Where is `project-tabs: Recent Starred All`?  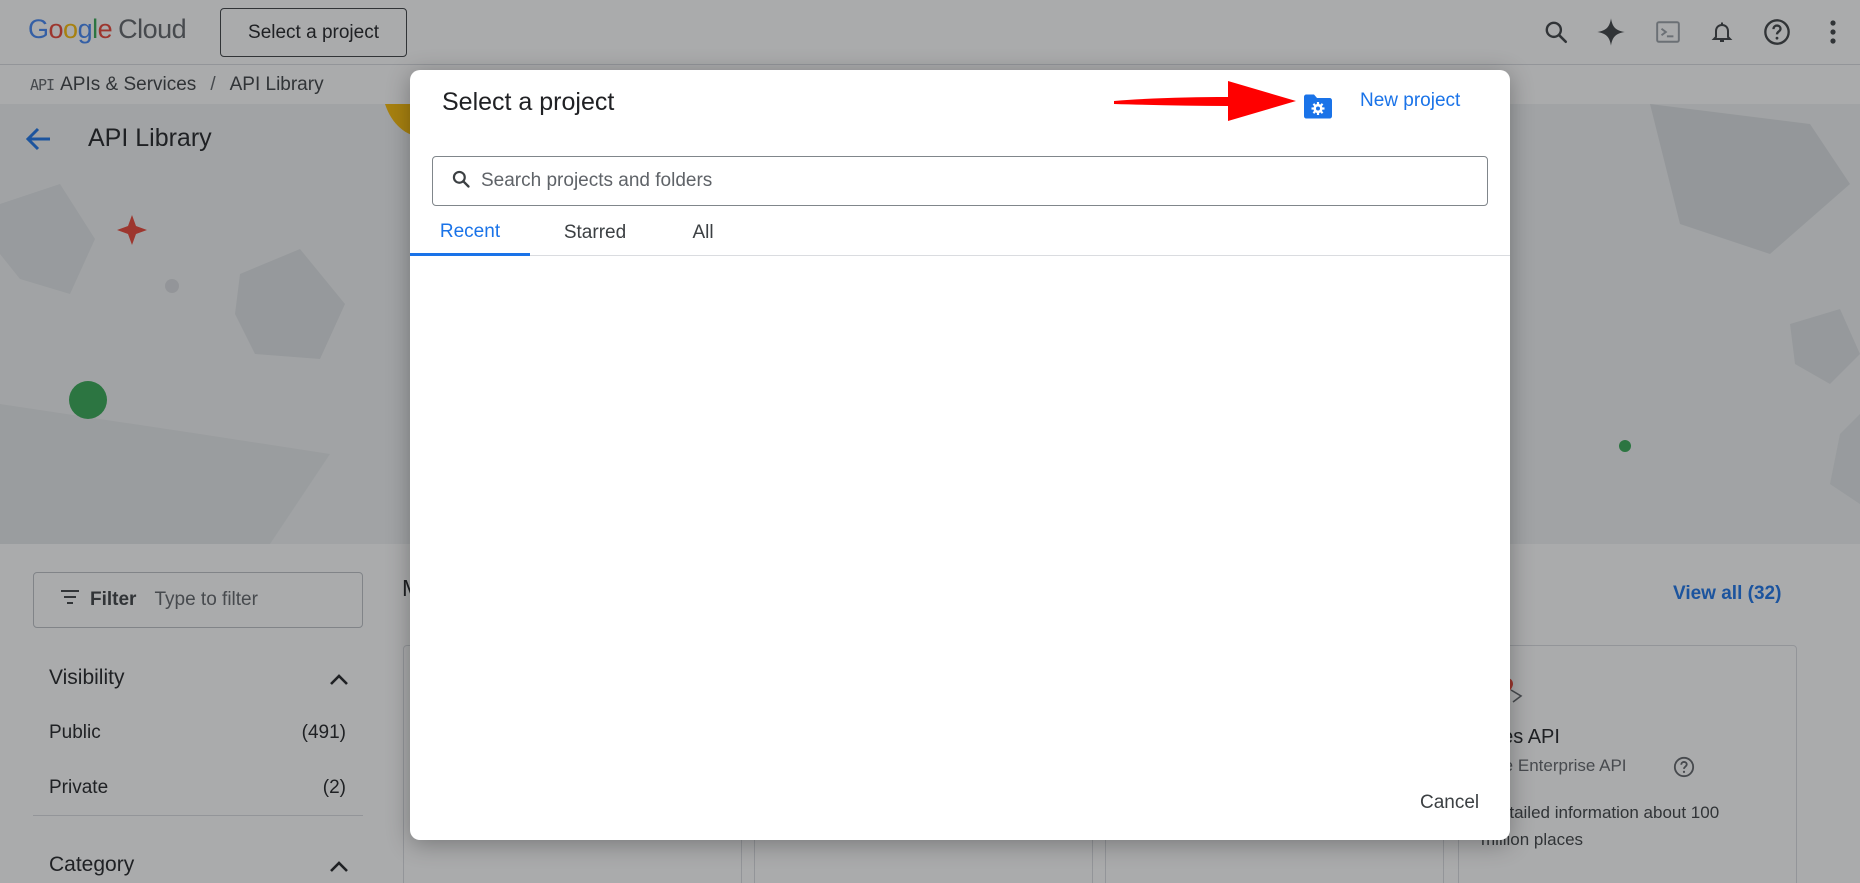 project-tabs: Recent Starred All is located at coordinates (960, 233).